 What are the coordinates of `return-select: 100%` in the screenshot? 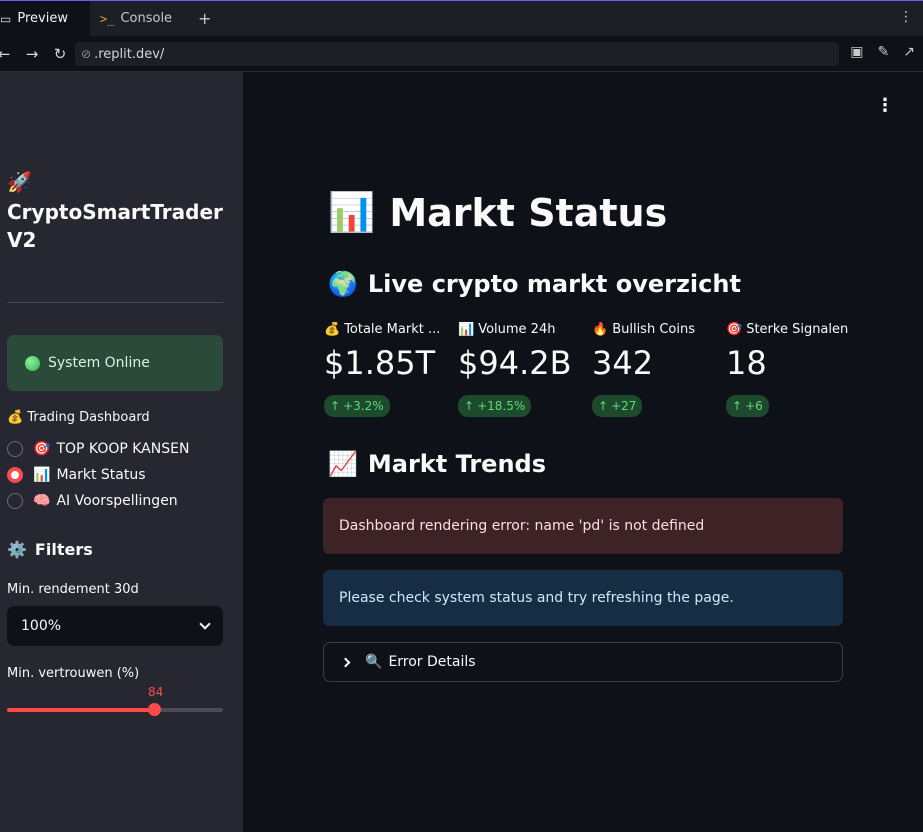 It's located at (115, 626).